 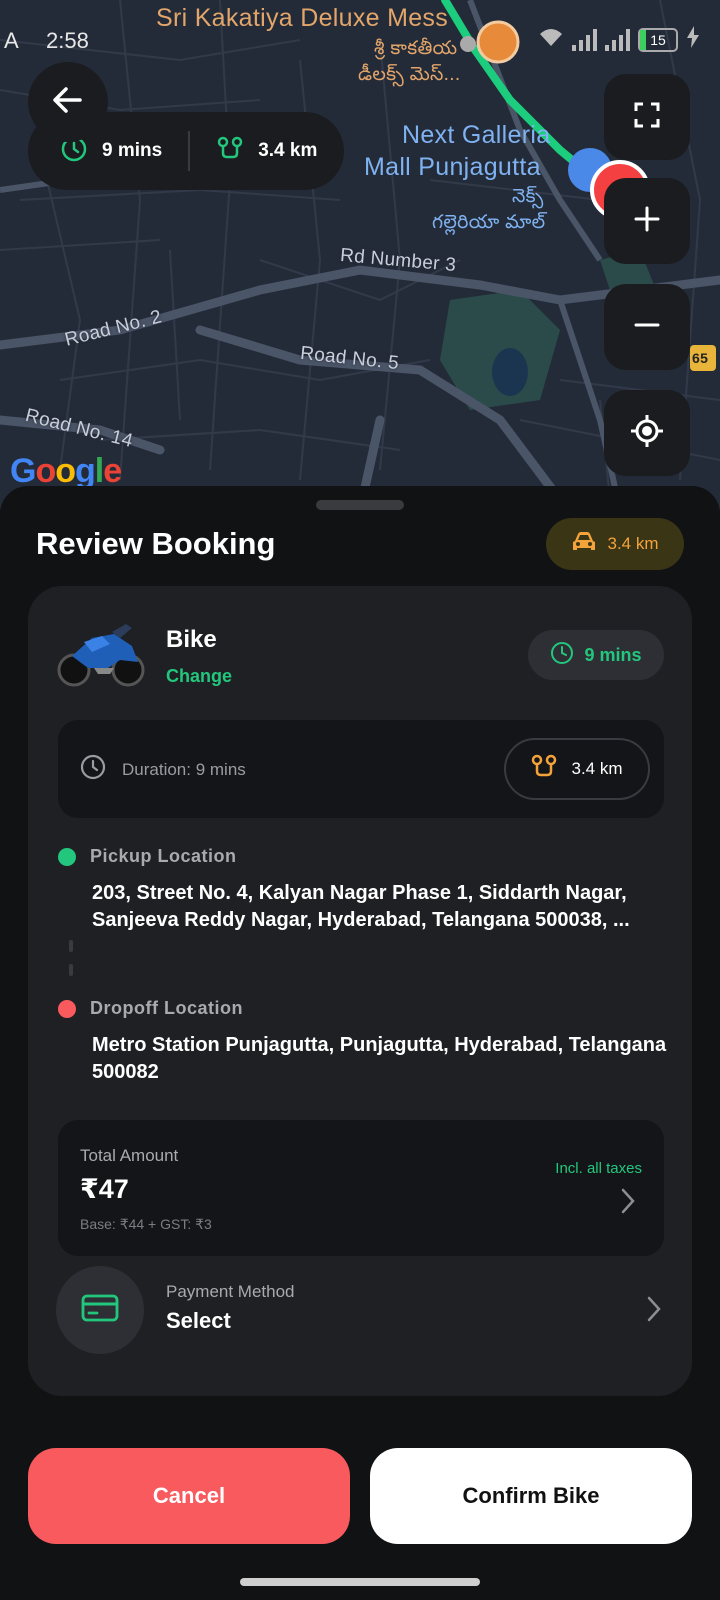 I want to click on fullscreen-button, so click(x=647, y=117).